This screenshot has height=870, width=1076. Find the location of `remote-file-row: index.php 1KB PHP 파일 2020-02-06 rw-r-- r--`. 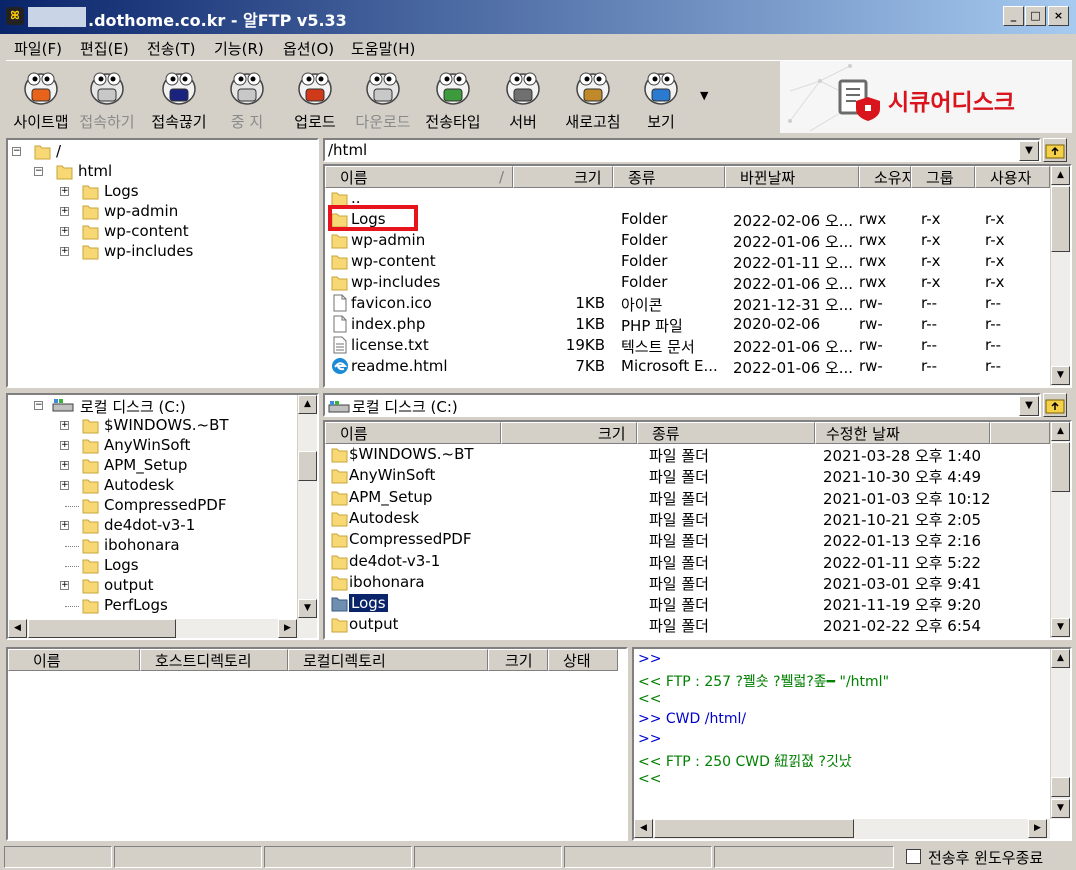

remote-file-row: index.php 1KB PHP 파일 2020-02-06 rw-r-- r-- is located at coordinates (686, 324).